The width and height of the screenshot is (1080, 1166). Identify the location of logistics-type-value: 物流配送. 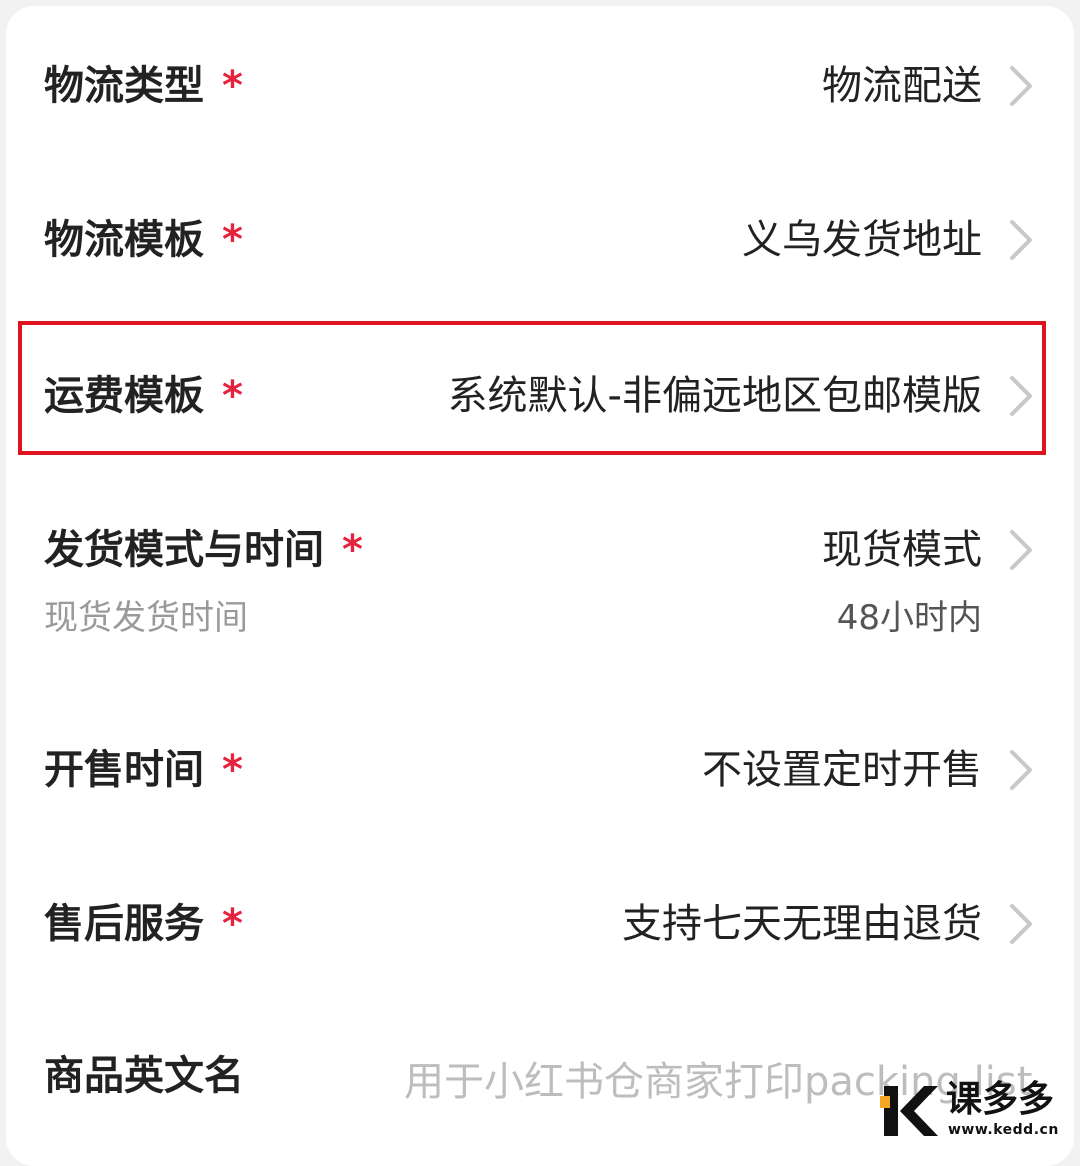
(902, 86).